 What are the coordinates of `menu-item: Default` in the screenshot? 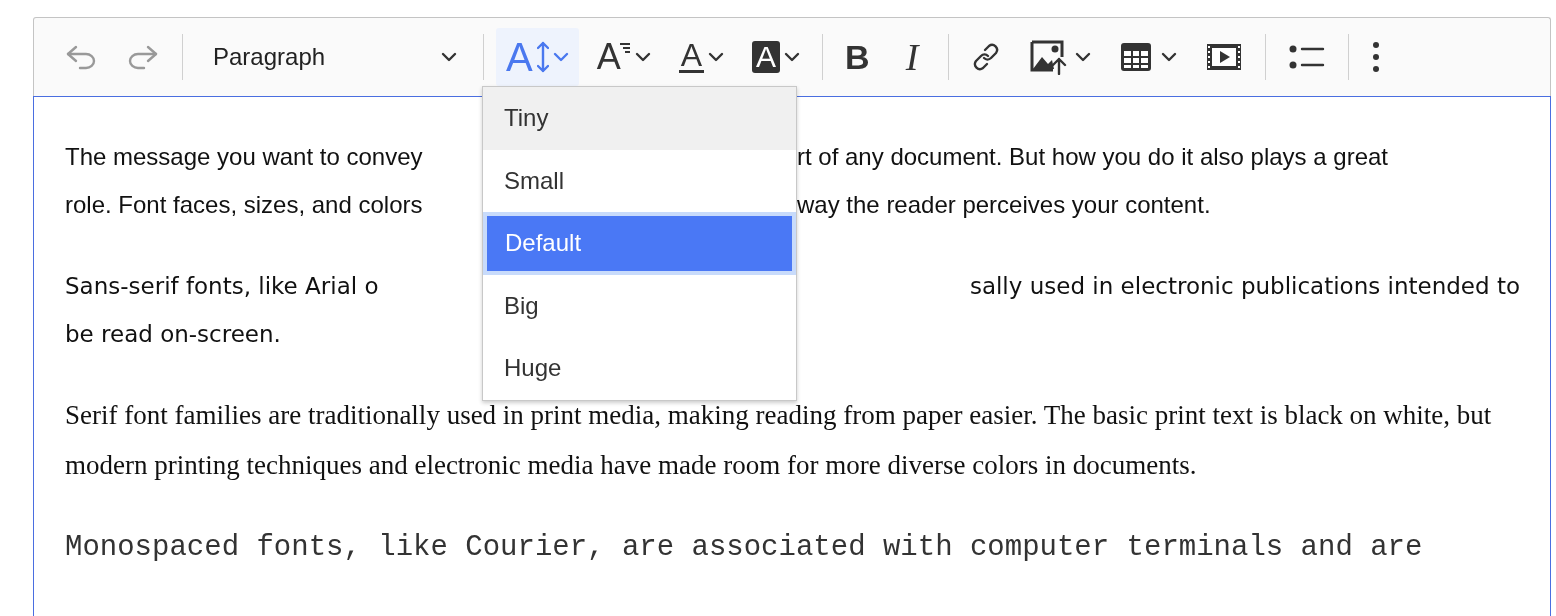 It's located at (639, 243).